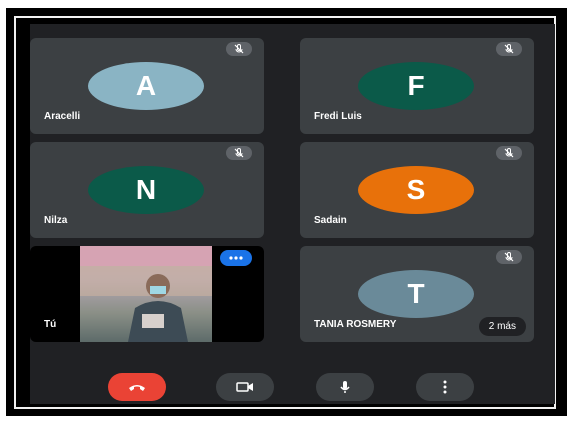 Image resolution: width=573 pixels, height=422 pixels. I want to click on participant-tile-fredi-luis: F Fredi Luis, so click(417, 86).